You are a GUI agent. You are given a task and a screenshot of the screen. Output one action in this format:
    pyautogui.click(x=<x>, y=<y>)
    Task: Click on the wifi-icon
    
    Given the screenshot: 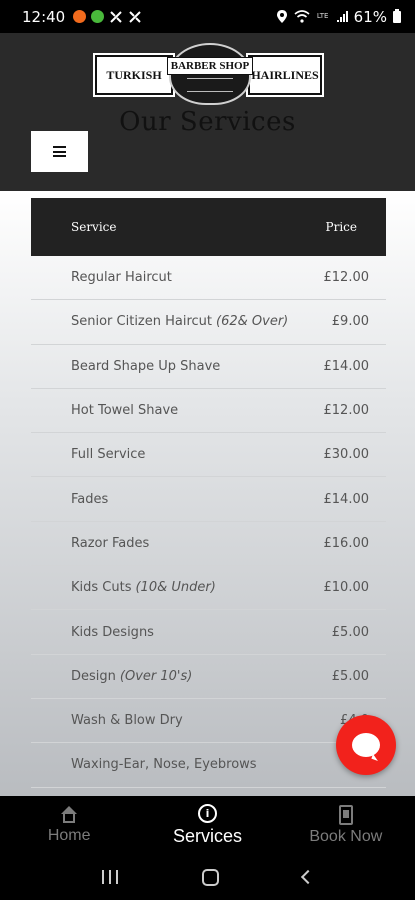 What is the action you would take?
    pyautogui.click(x=302, y=16)
    